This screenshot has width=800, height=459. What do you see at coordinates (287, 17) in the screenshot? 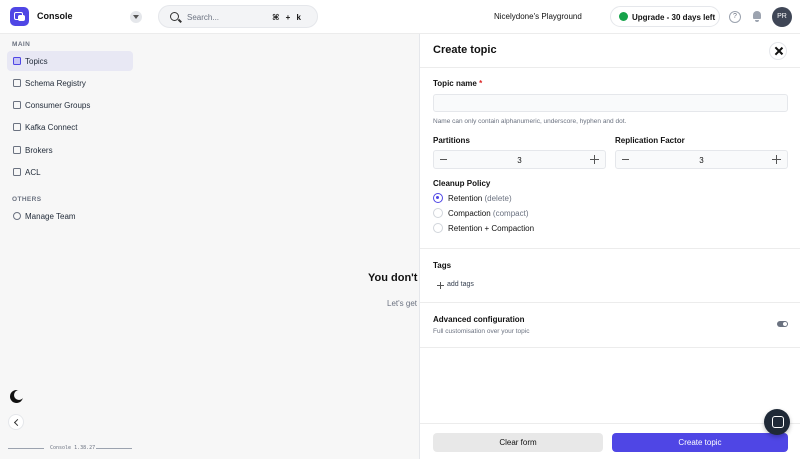
I see `search-shortcut: ⌘ + k` at bounding box center [287, 17].